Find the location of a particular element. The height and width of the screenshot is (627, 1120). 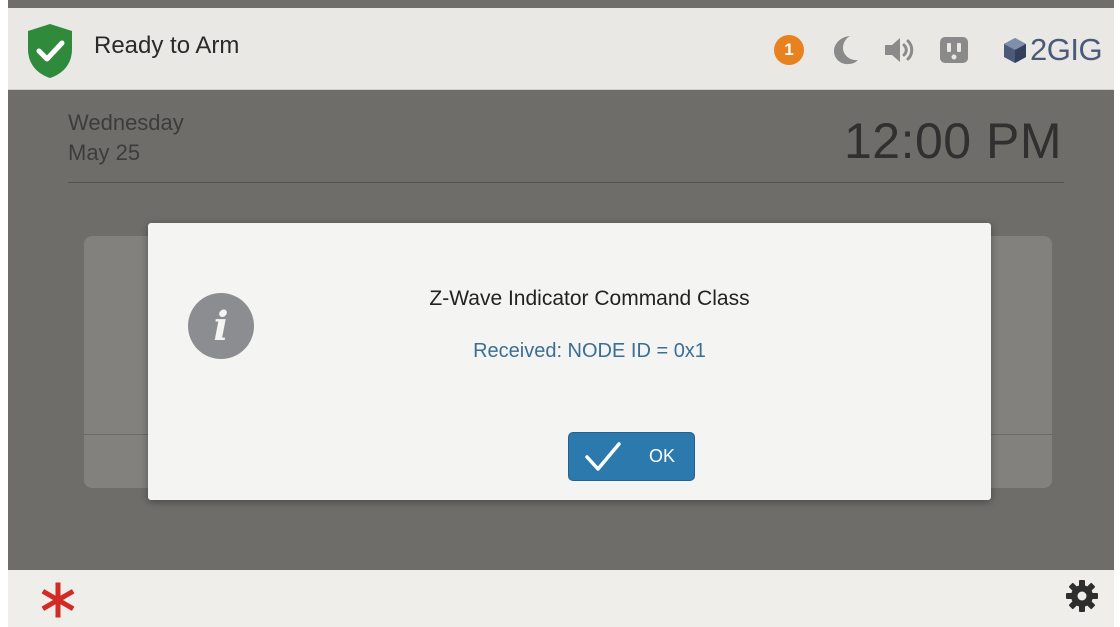

status-bar: Ready to Arm 1 2GIG is located at coordinates (561, 49).